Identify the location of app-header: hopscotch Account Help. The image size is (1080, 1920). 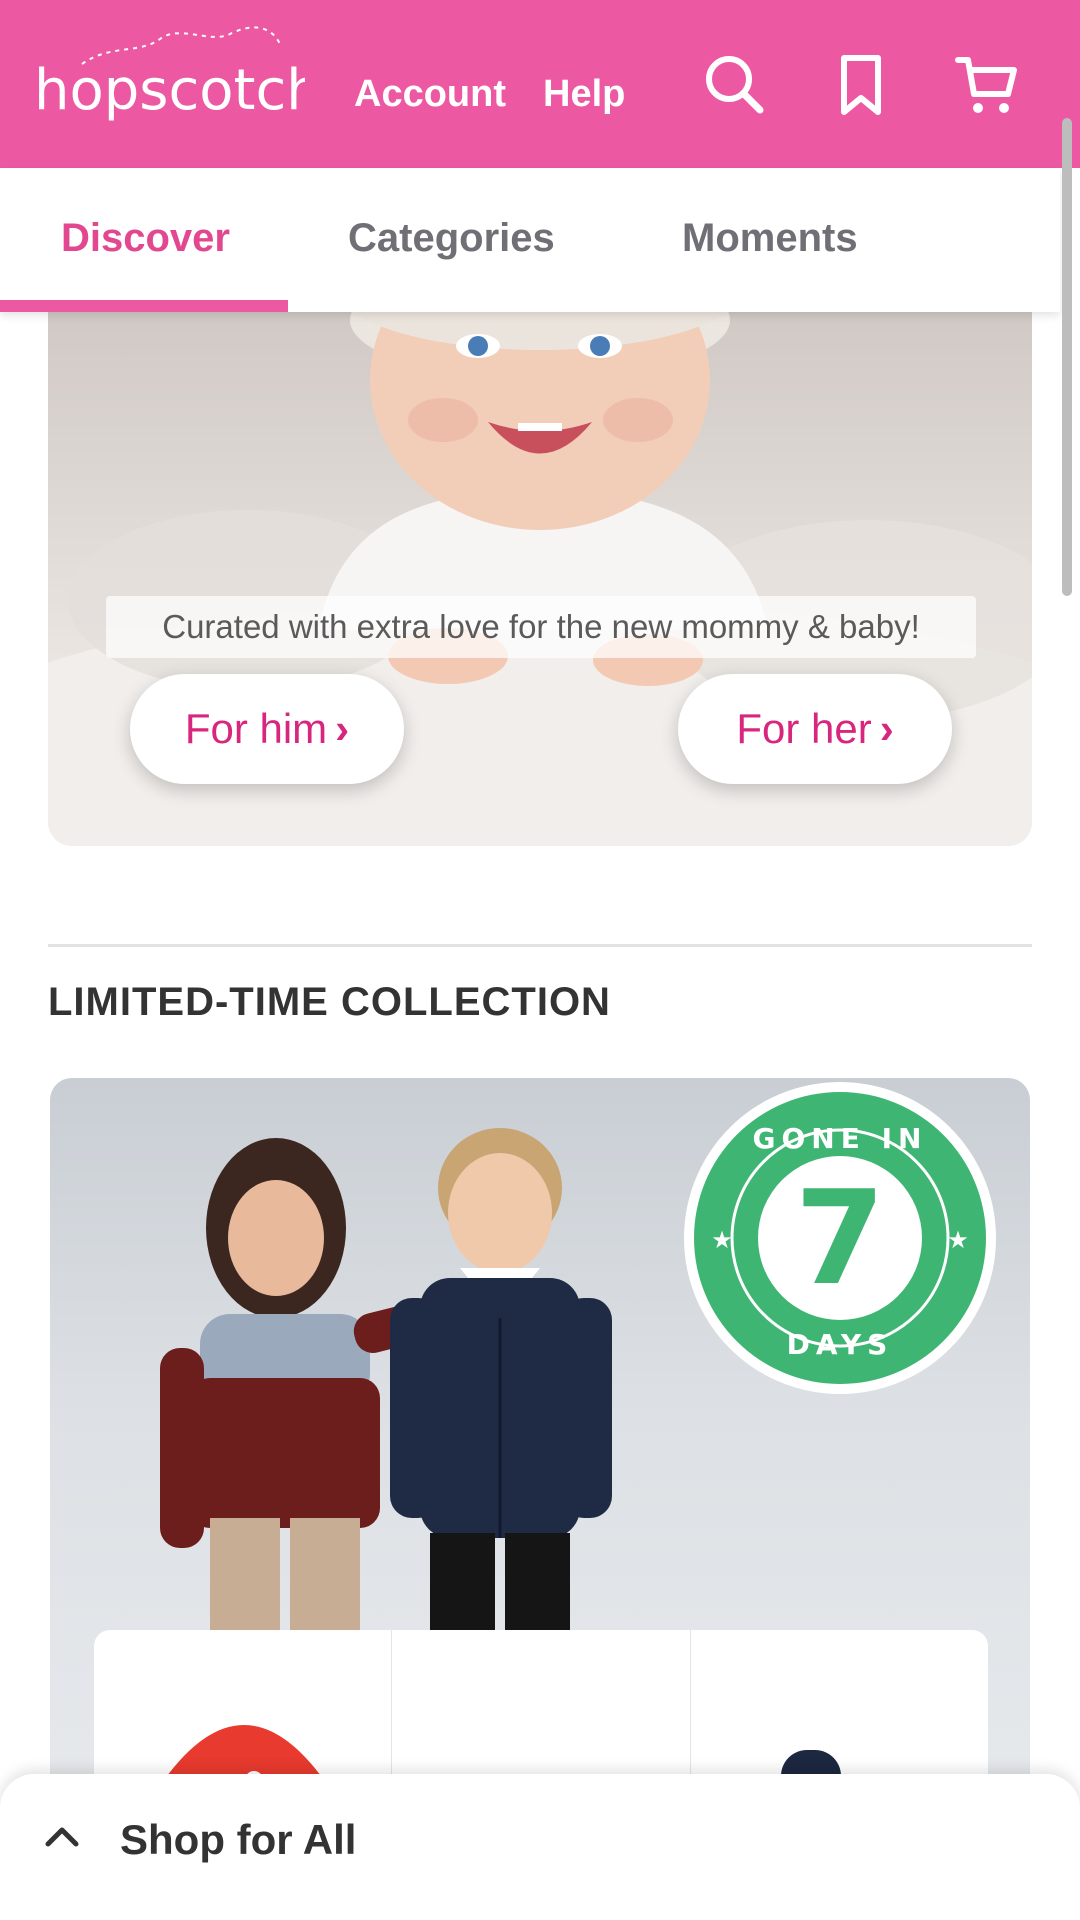
(540, 84).